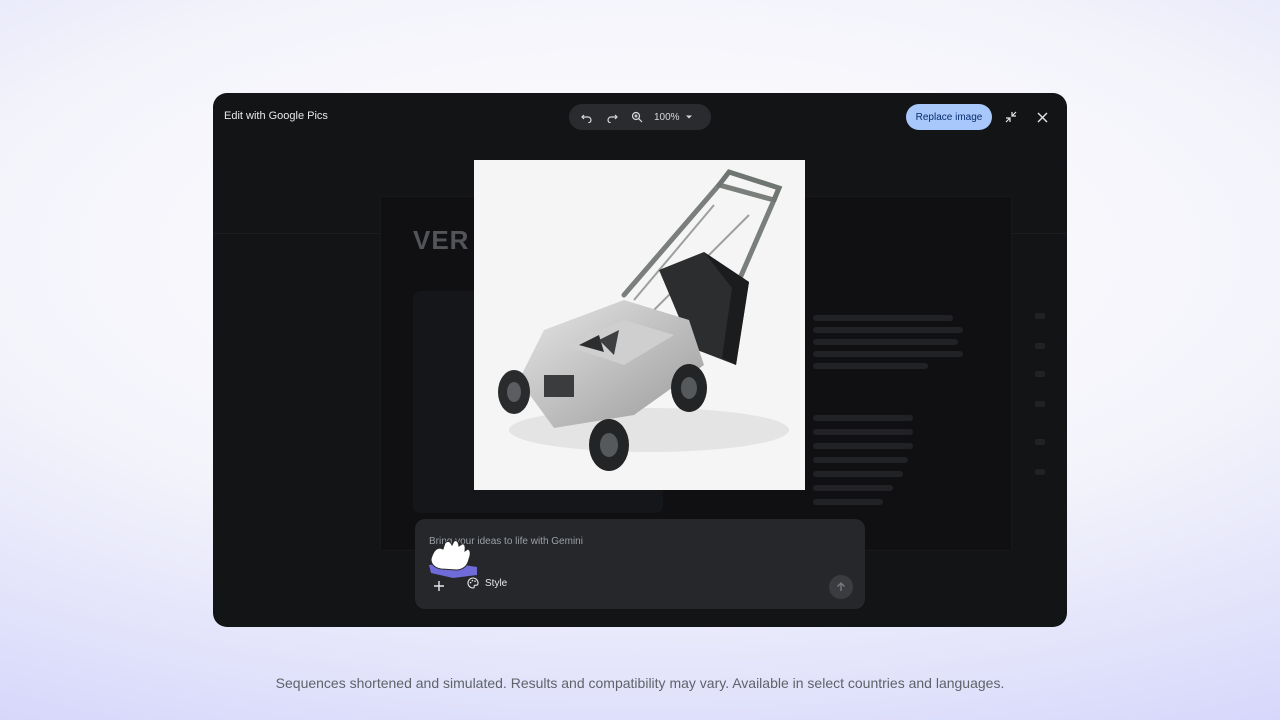 Image resolution: width=1280 pixels, height=720 pixels. What do you see at coordinates (640, 564) in the screenshot?
I see `gemini-prompt-panel: Style` at bounding box center [640, 564].